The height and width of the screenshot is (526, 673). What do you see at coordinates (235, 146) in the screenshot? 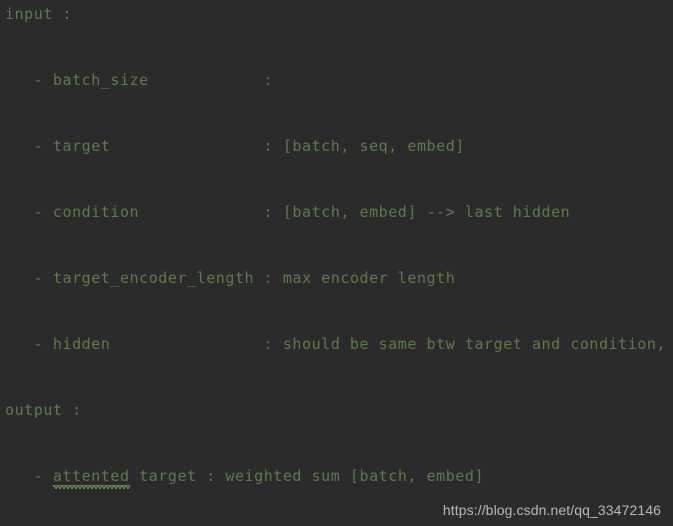
I see `code-line-target: - target : [batch, seq, embed]` at bounding box center [235, 146].